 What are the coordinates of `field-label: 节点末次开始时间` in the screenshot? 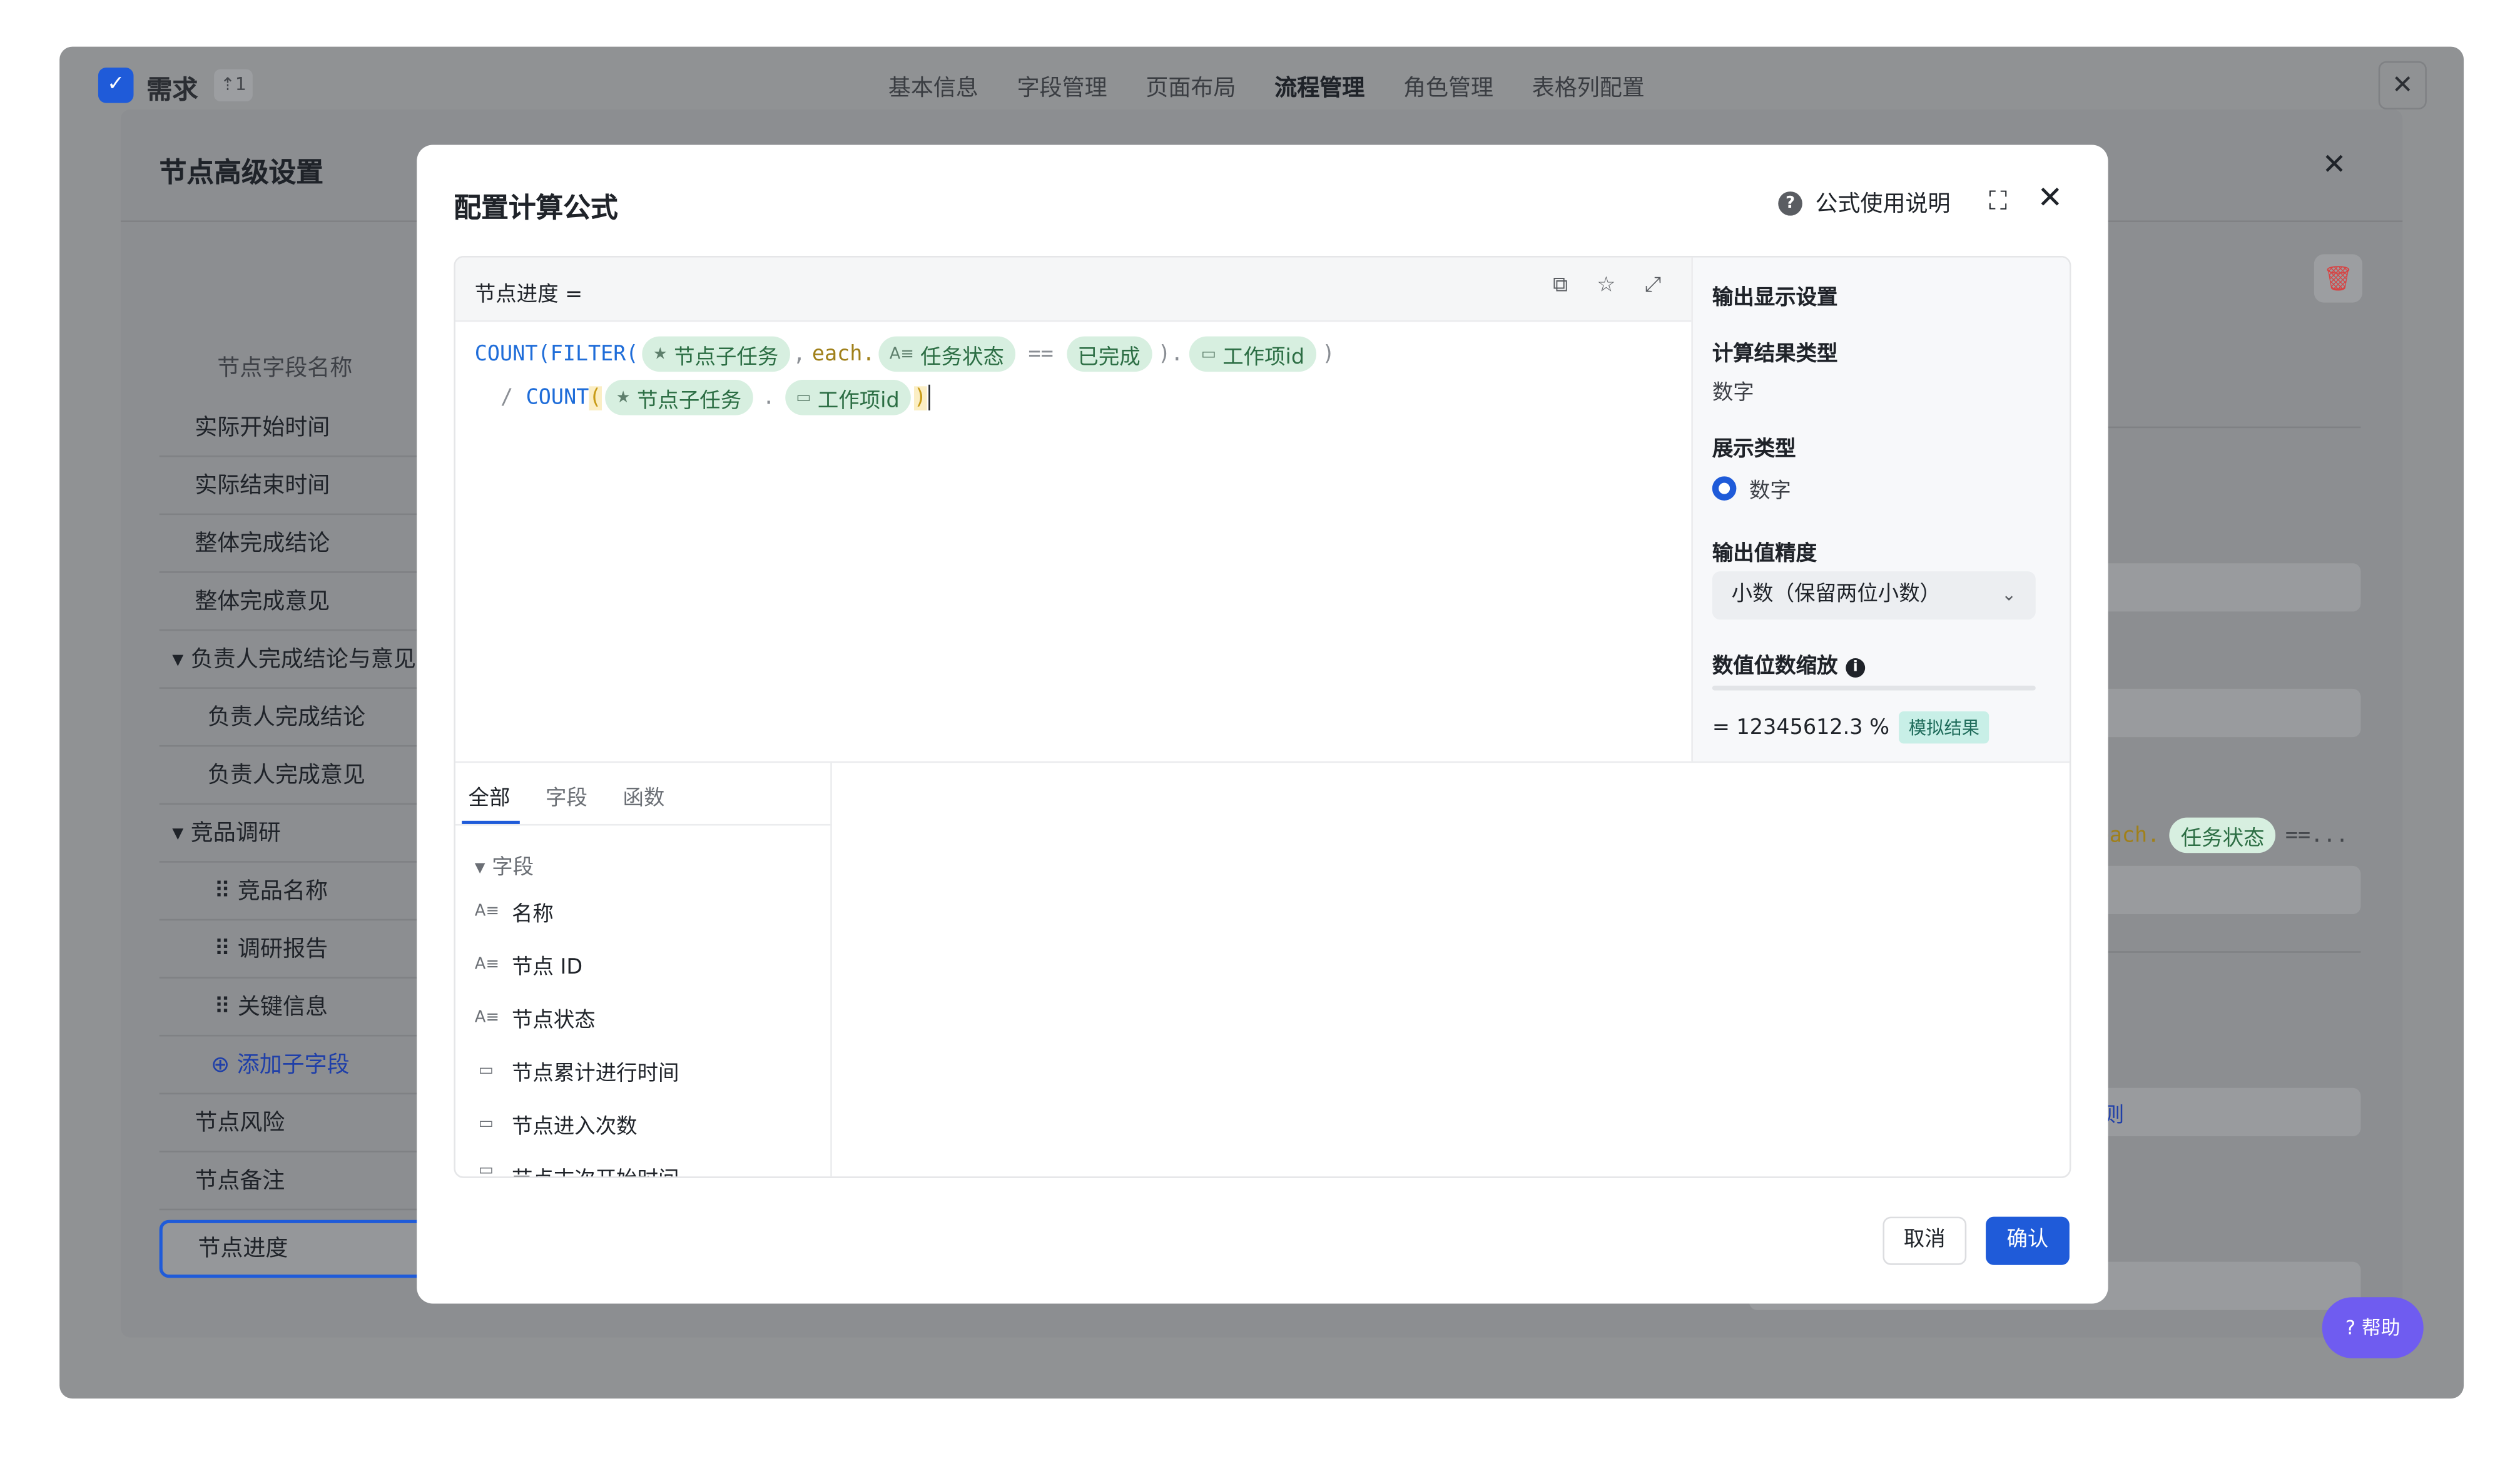 It's located at (595, 1169).